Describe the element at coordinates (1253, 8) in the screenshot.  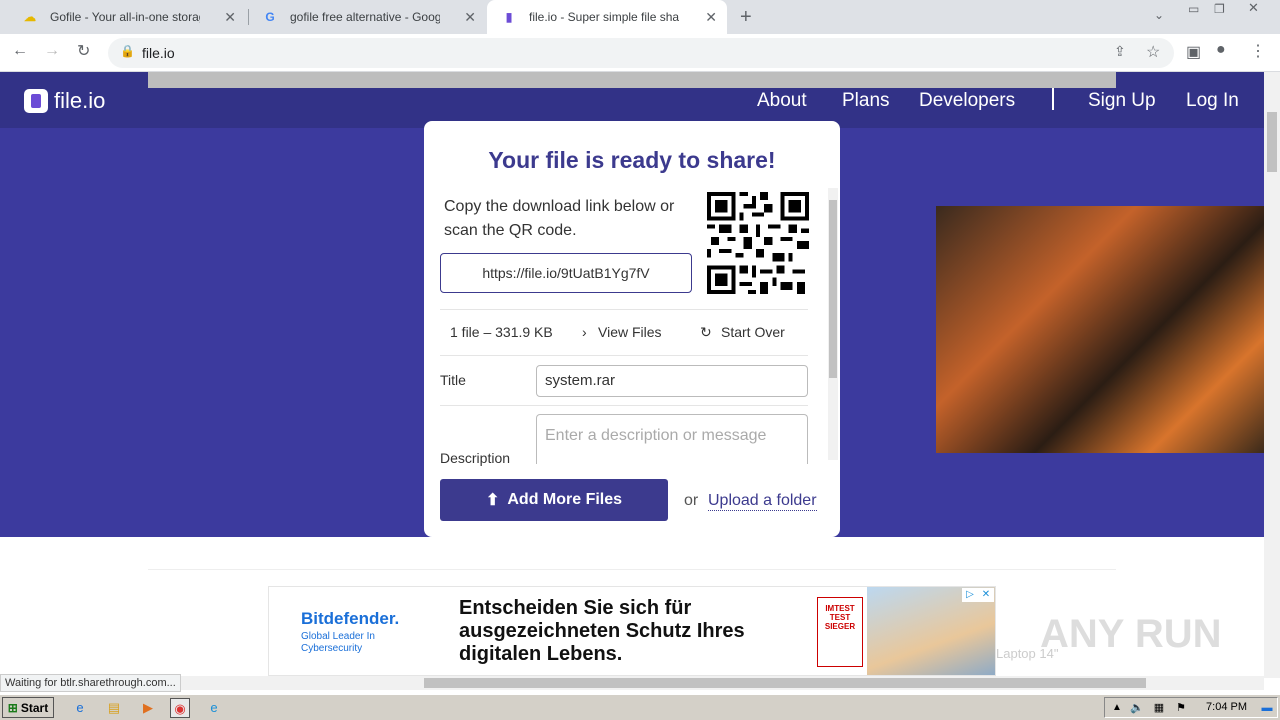
I see `close-window-icon: ✕` at that location.